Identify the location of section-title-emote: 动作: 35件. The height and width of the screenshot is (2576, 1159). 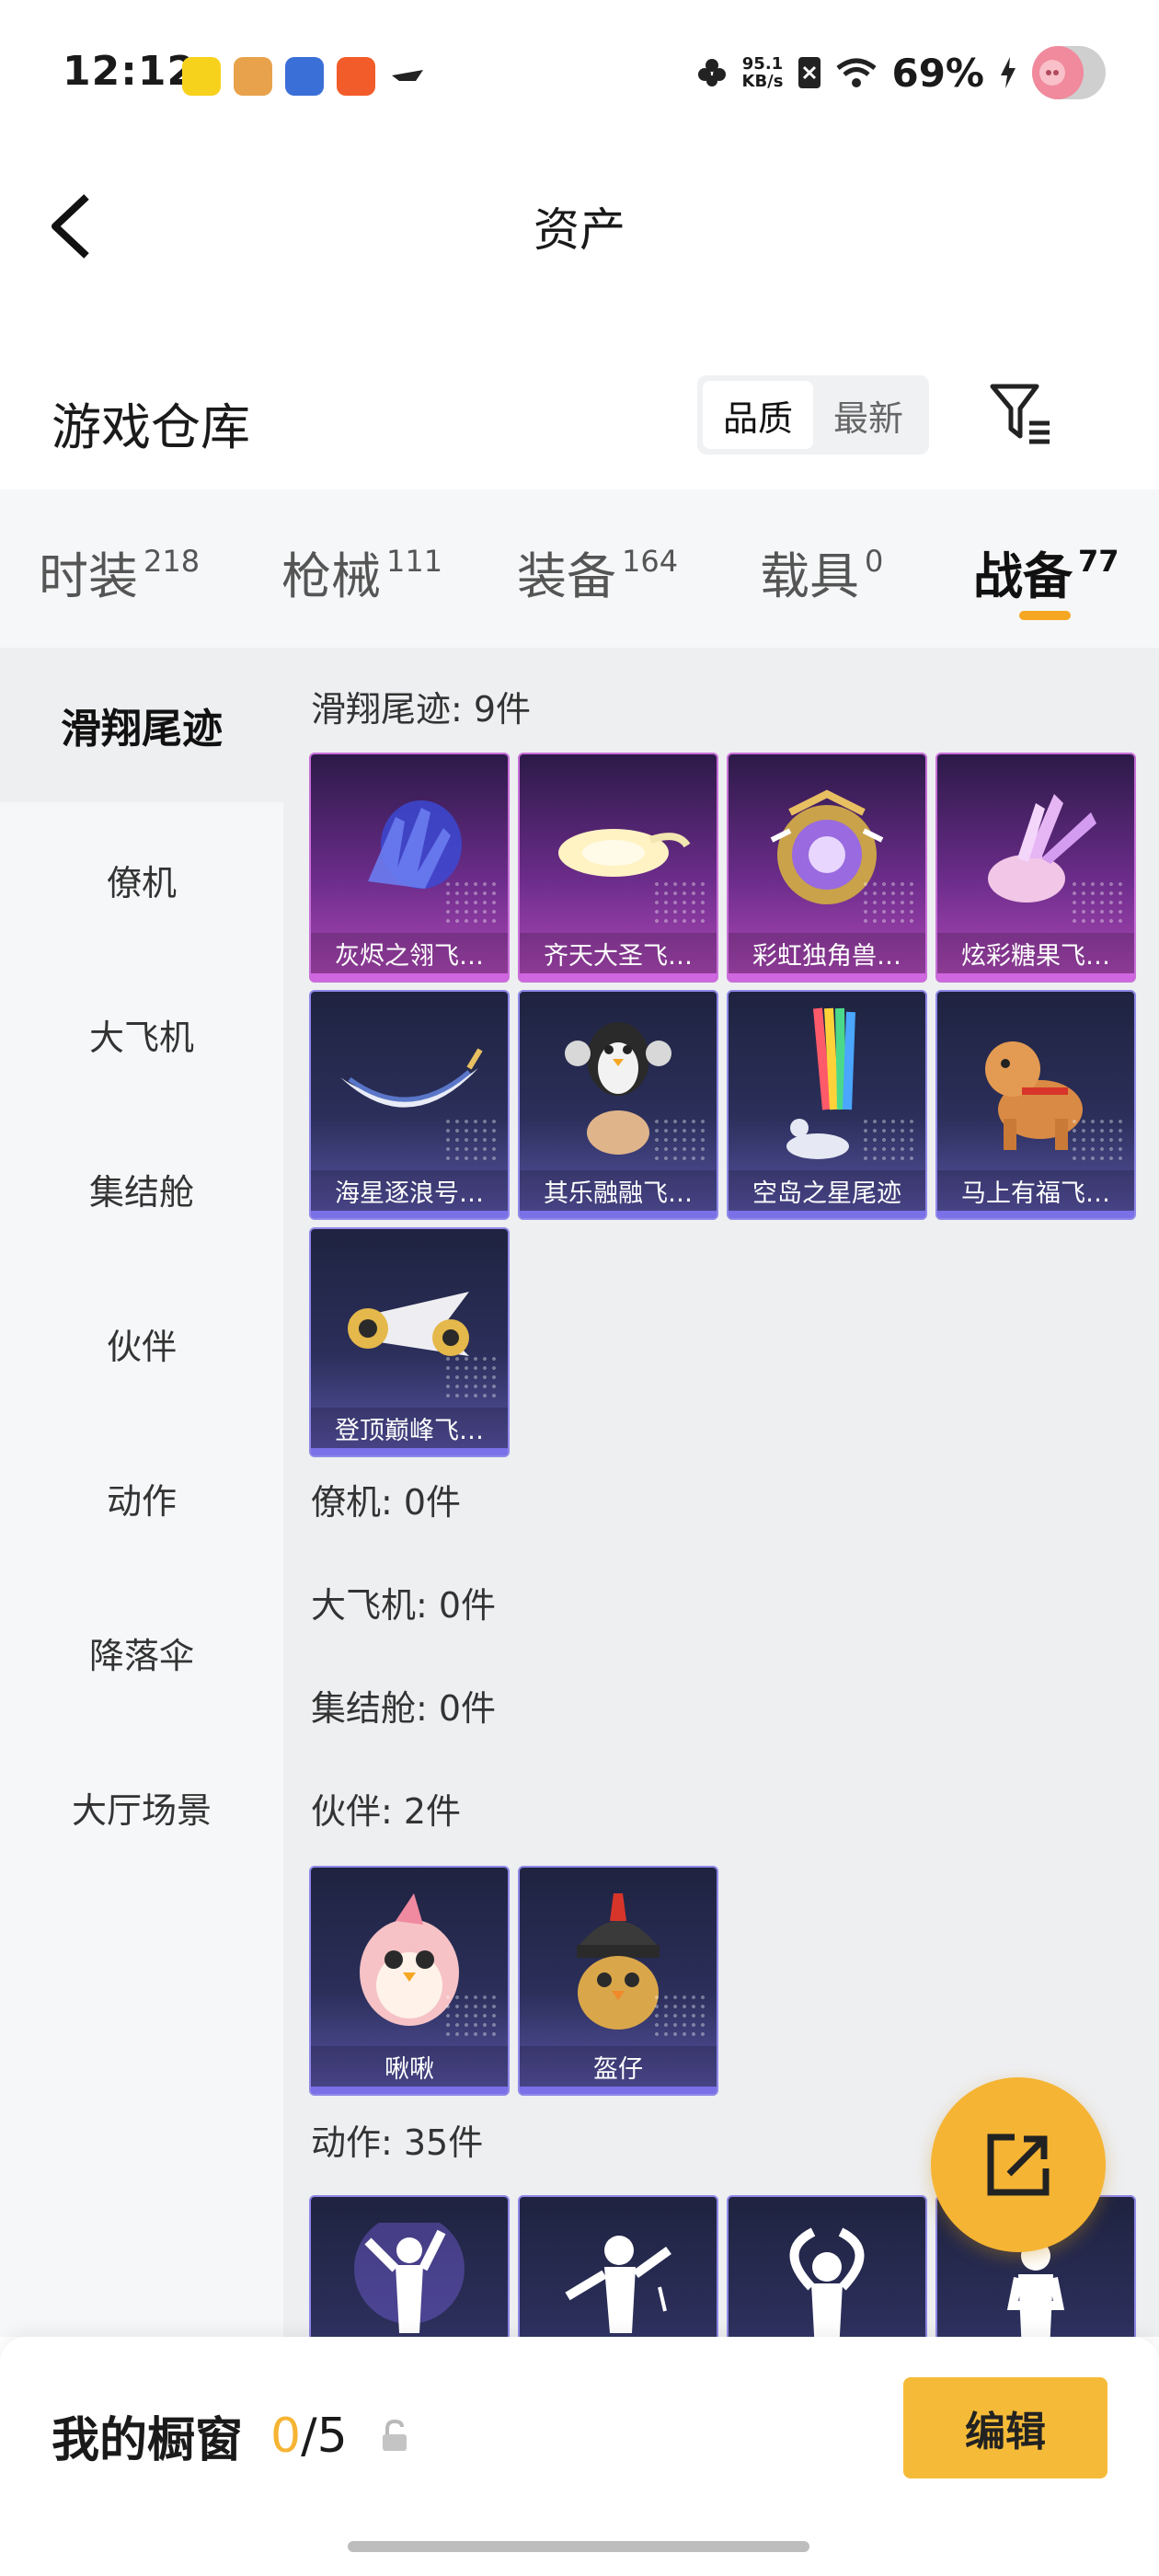
(397, 2142).